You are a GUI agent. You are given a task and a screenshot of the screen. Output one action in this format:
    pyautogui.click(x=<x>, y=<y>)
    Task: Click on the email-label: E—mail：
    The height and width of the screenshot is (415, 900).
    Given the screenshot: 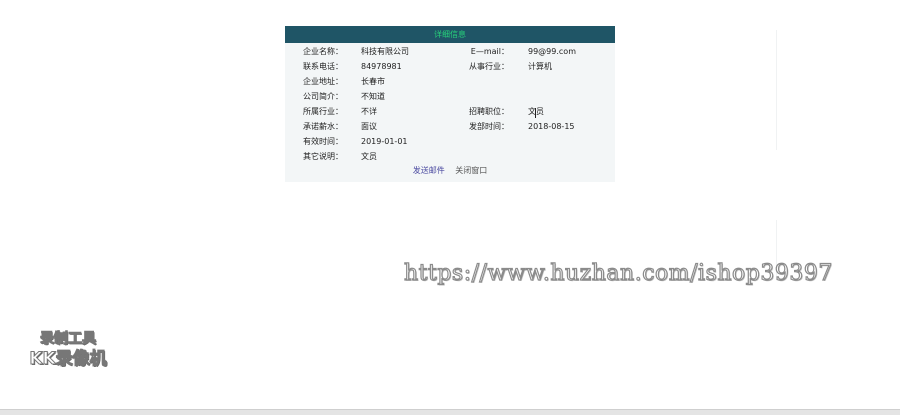 What is the action you would take?
    pyautogui.click(x=489, y=51)
    